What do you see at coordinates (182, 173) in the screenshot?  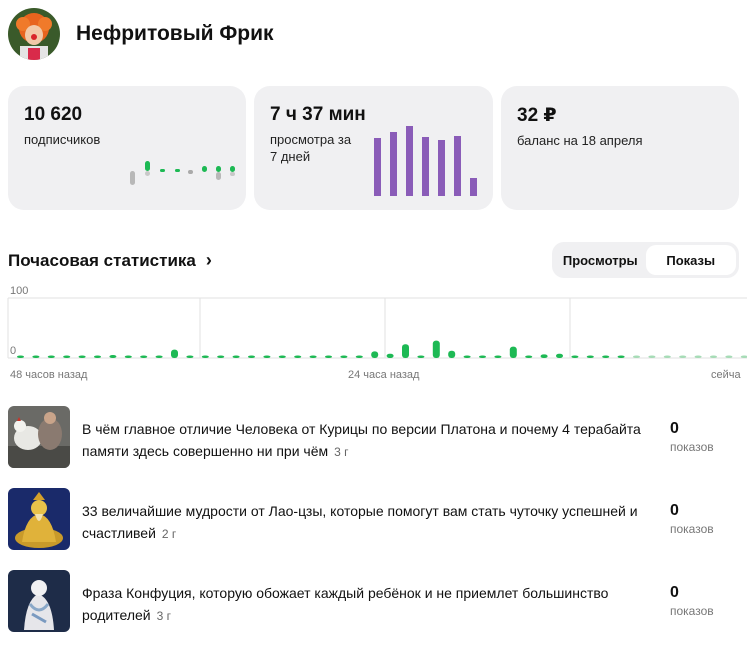 I see `subscribers-sparkline` at bounding box center [182, 173].